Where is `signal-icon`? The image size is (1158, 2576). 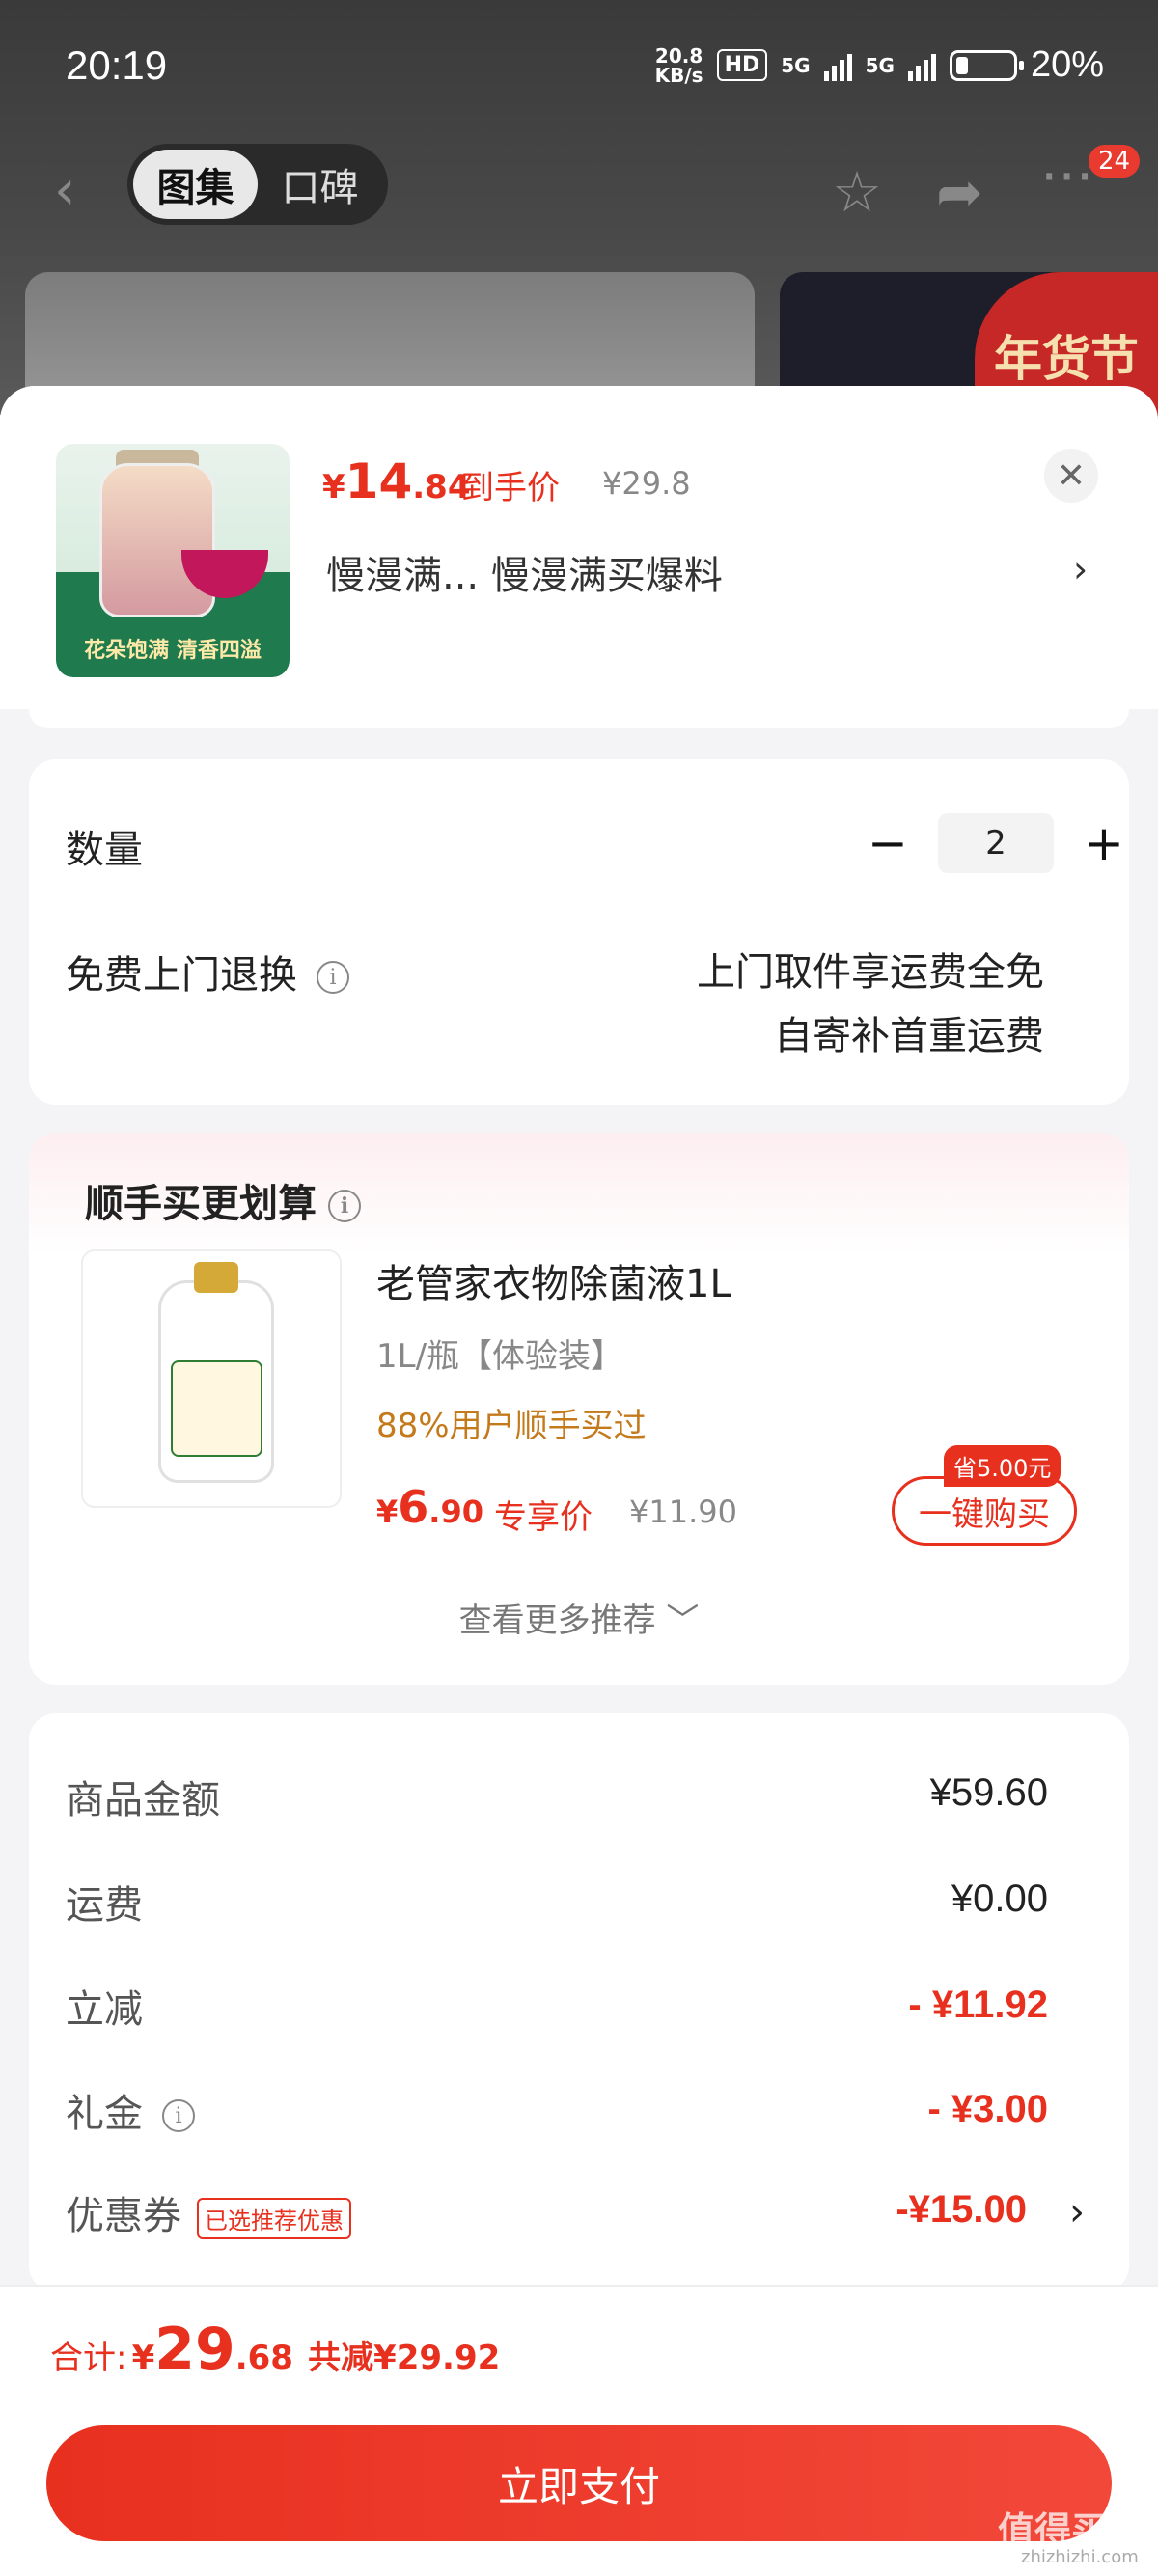
signal-icon is located at coordinates (837, 65).